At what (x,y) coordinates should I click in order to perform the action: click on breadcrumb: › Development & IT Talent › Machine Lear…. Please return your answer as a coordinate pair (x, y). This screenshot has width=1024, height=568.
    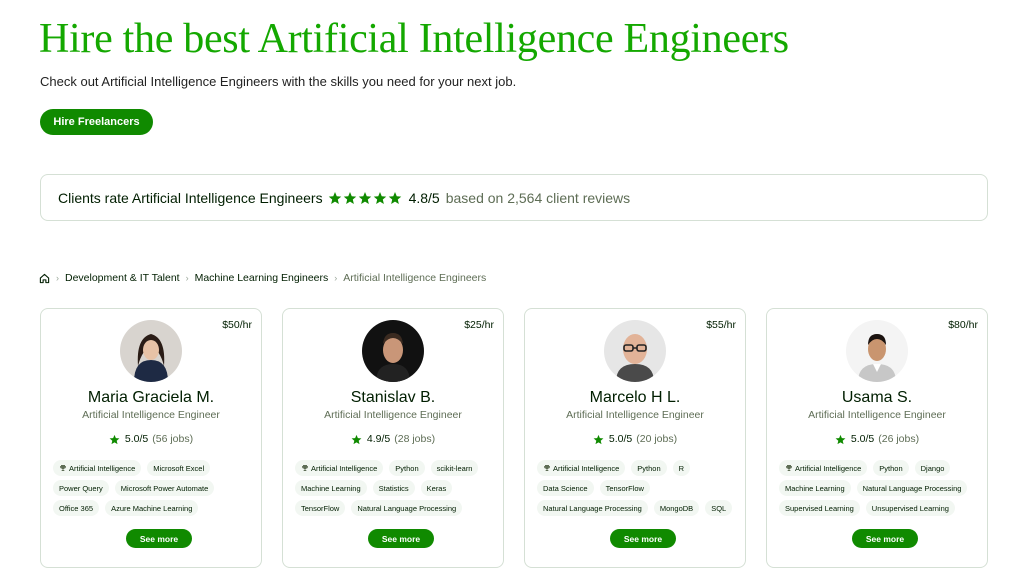
    Looking at the image, I should click on (262, 278).